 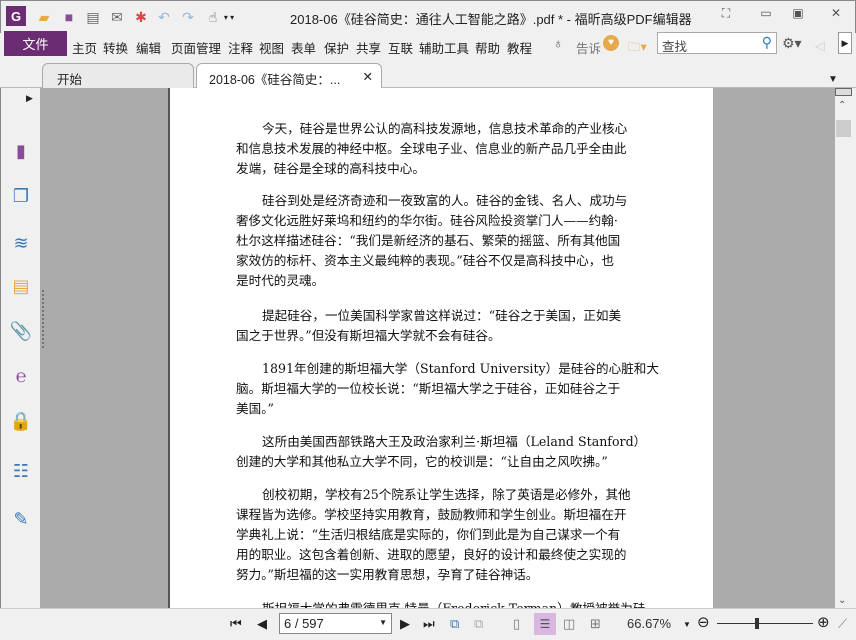 I want to click on text-line: 杜尔这样描述硅谷：“我们是新经济的基石、繁荣的摇篮、所有其他国, so click(x=428, y=240).